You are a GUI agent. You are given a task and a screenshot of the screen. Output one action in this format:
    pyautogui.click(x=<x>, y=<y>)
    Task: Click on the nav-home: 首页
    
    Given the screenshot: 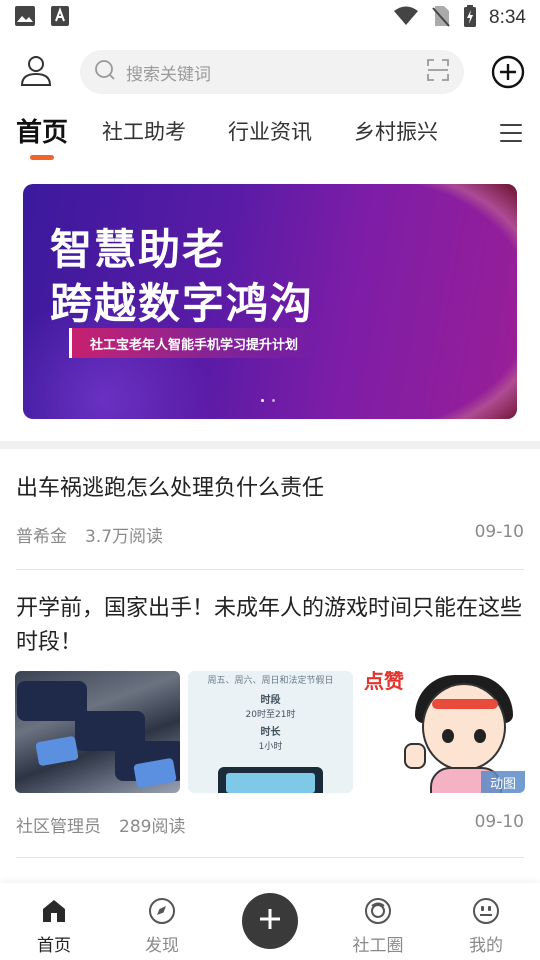 What is the action you would take?
    pyautogui.click(x=54, y=921)
    